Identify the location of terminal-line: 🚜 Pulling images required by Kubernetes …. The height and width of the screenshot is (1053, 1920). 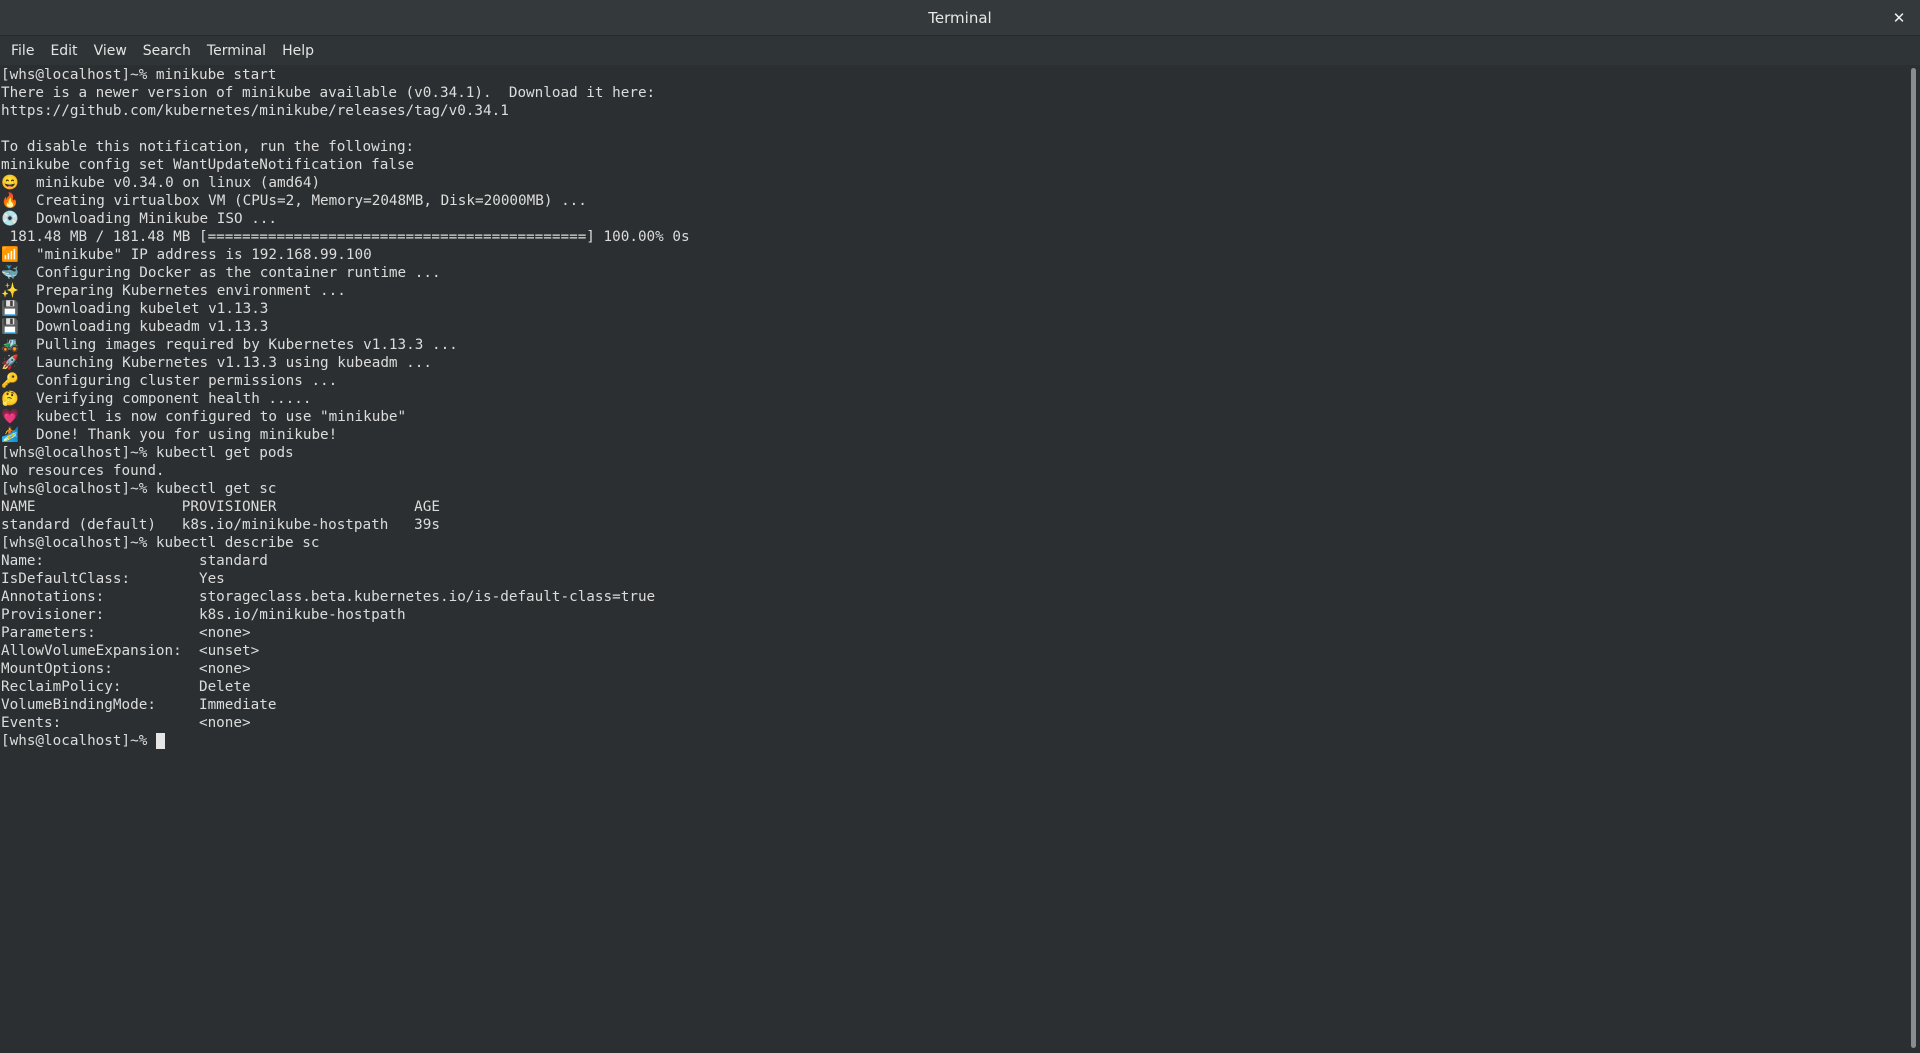
(229, 345).